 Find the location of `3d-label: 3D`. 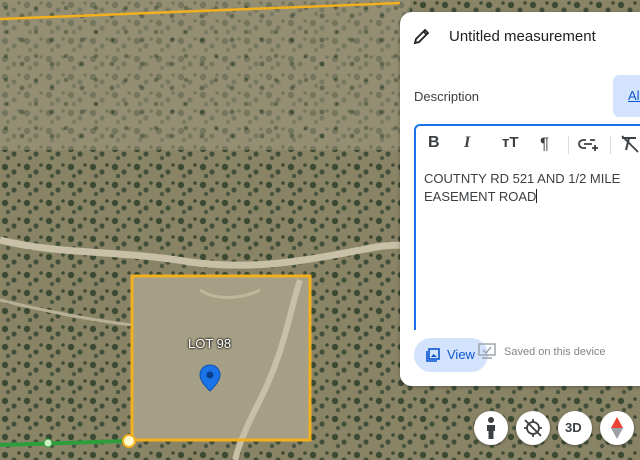

3d-label: 3D is located at coordinates (573, 427).